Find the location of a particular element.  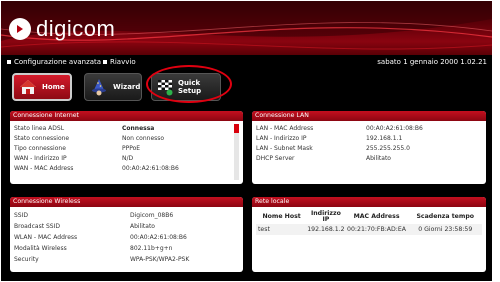

row-value: 192.168.1.1 is located at coordinates (384, 138).